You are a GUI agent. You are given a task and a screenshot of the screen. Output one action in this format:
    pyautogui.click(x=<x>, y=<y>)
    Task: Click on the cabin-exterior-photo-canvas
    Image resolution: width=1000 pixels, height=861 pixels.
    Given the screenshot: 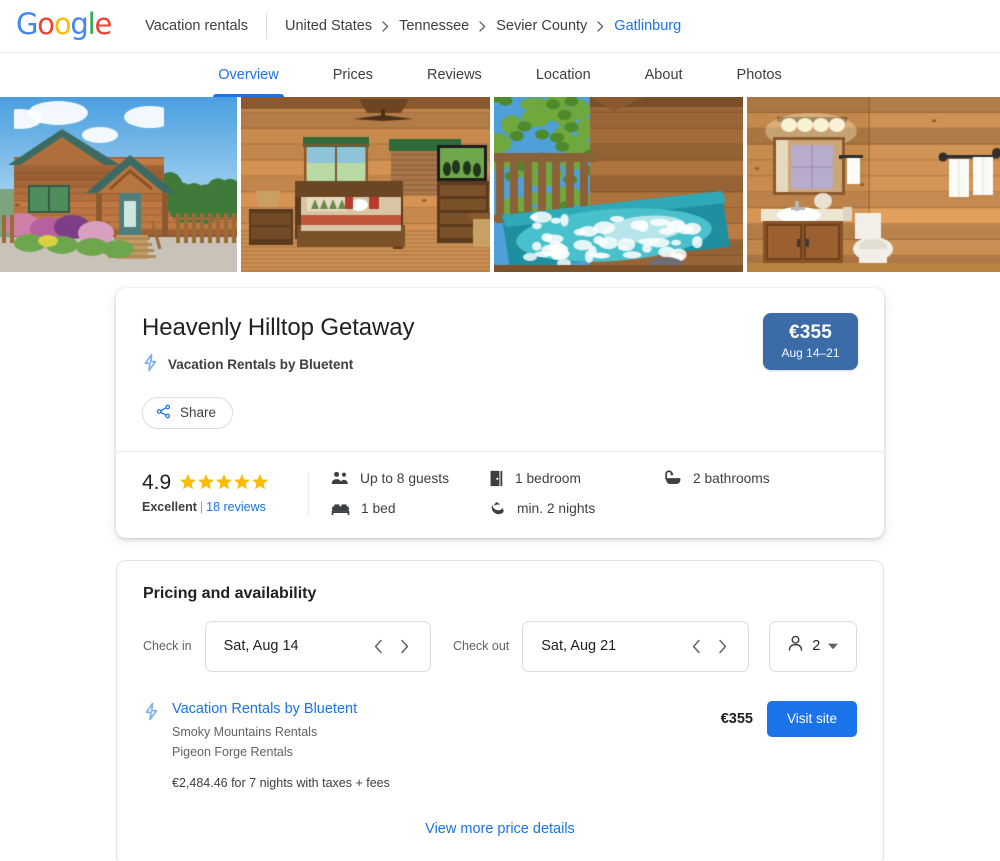 What is the action you would take?
    pyautogui.click(x=118, y=184)
    